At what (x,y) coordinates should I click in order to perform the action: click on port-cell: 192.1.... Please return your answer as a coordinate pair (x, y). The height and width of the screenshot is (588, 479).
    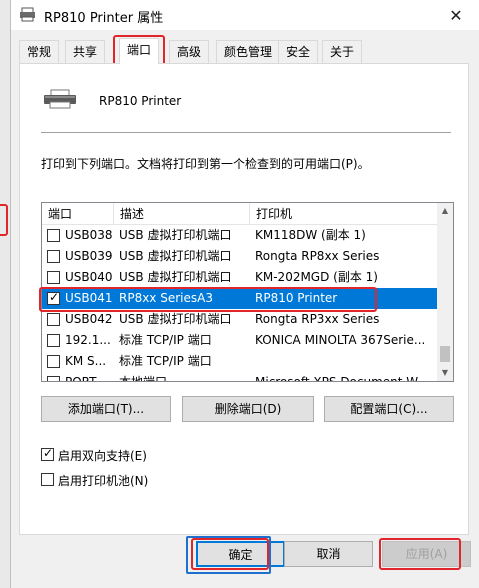
    Looking at the image, I should click on (88, 340).